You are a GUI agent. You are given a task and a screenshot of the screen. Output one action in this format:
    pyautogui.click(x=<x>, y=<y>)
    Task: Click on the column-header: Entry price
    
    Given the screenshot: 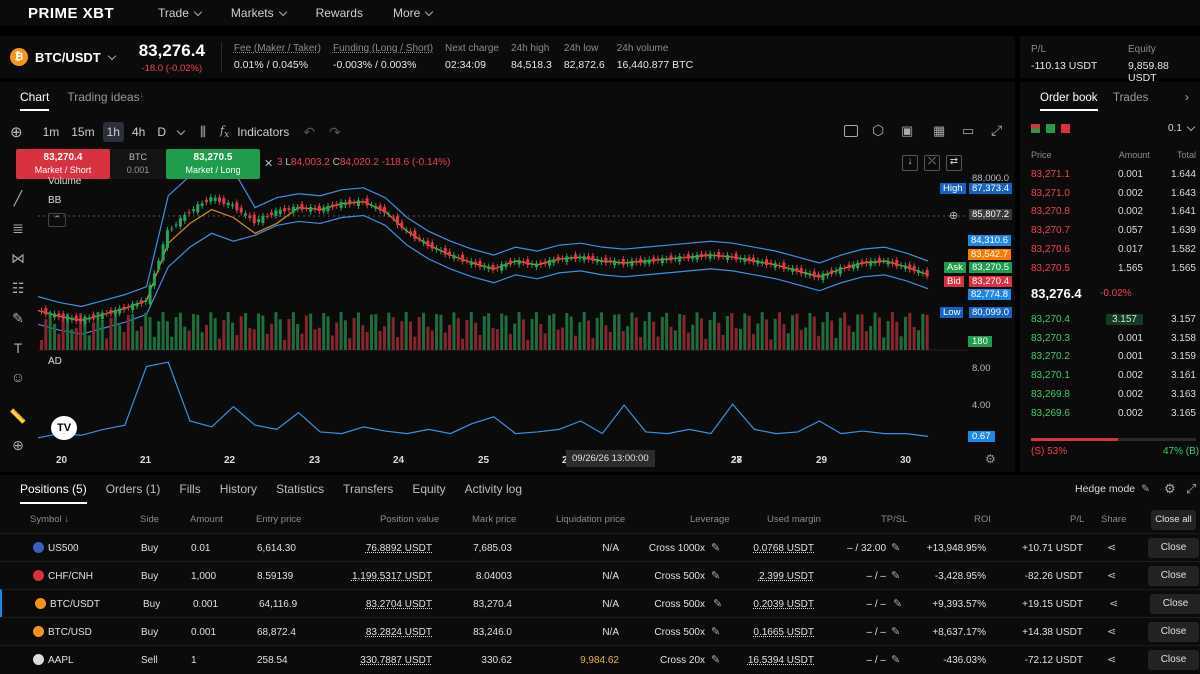 What is the action you would take?
    pyautogui.click(x=278, y=519)
    